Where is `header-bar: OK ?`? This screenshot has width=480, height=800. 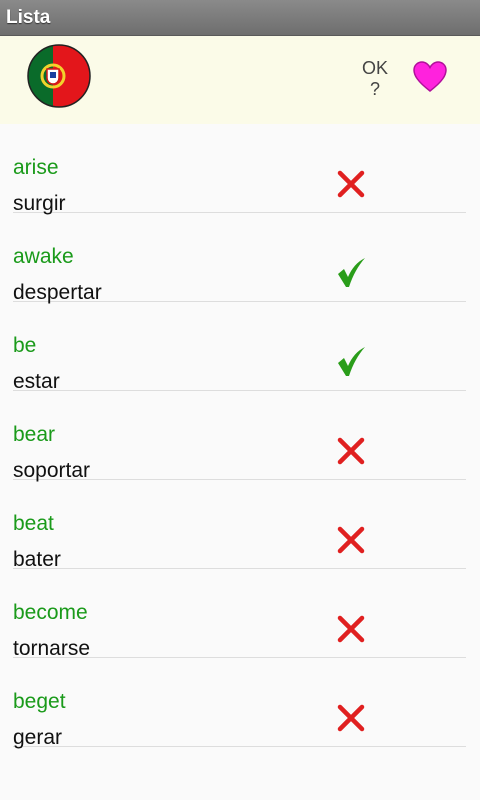 header-bar: OK ? is located at coordinates (240, 80).